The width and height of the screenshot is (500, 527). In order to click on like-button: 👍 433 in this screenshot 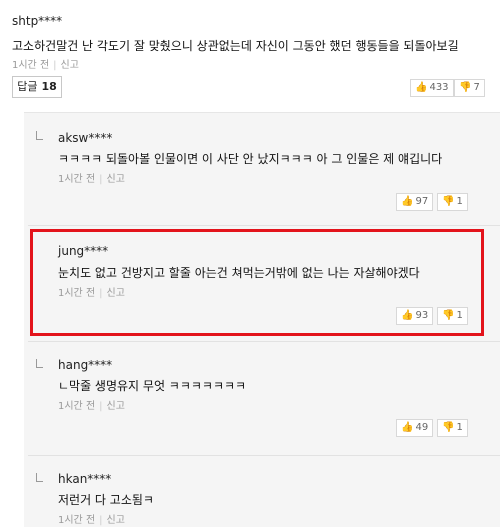, I will do `click(432, 88)`.